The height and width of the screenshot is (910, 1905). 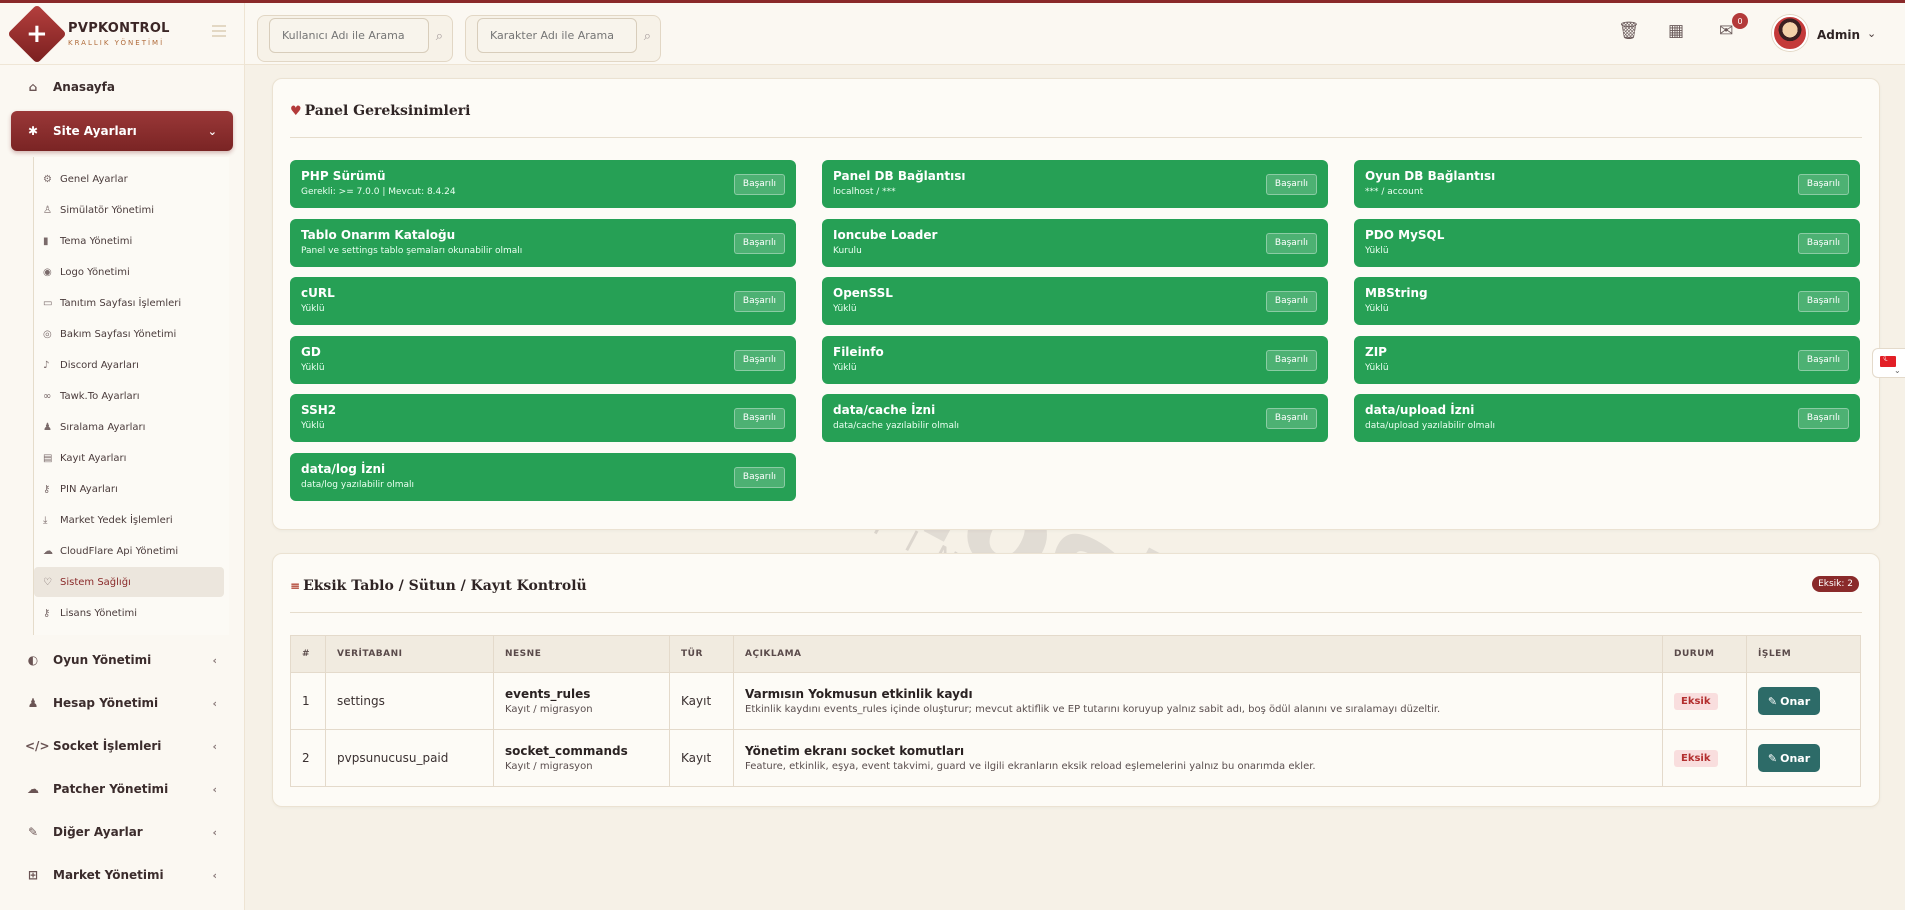 What do you see at coordinates (1772, 758) in the screenshot?
I see `wrench-icon: ✎` at bounding box center [1772, 758].